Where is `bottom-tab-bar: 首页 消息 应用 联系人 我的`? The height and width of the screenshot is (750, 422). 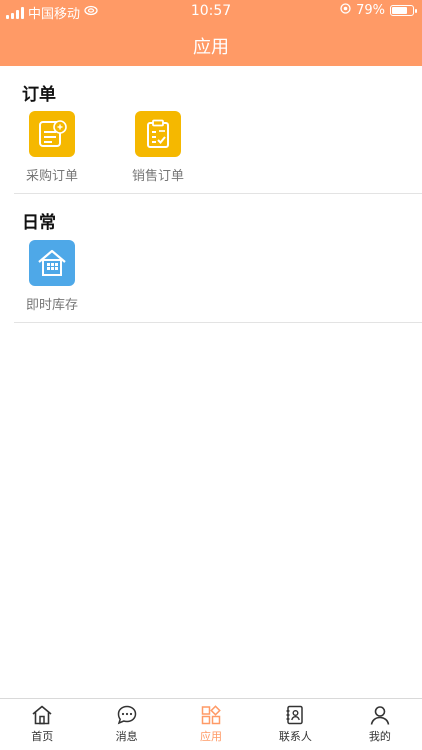 bottom-tab-bar: 首页 消息 应用 联系人 我的 is located at coordinates (211, 724).